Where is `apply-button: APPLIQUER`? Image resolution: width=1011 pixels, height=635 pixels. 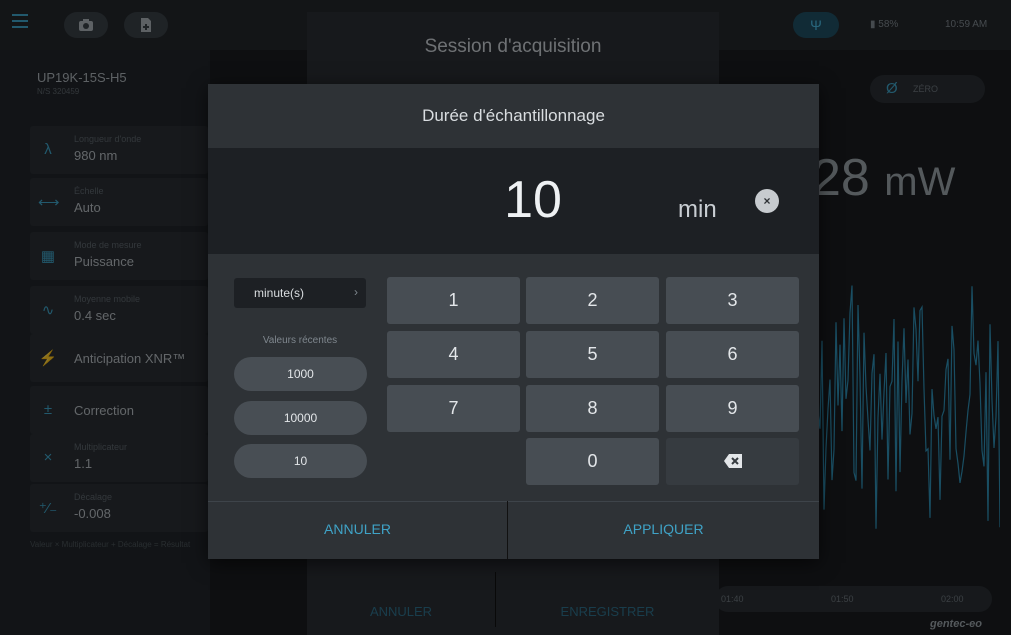
apply-button: APPLIQUER is located at coordinates (663, 529).